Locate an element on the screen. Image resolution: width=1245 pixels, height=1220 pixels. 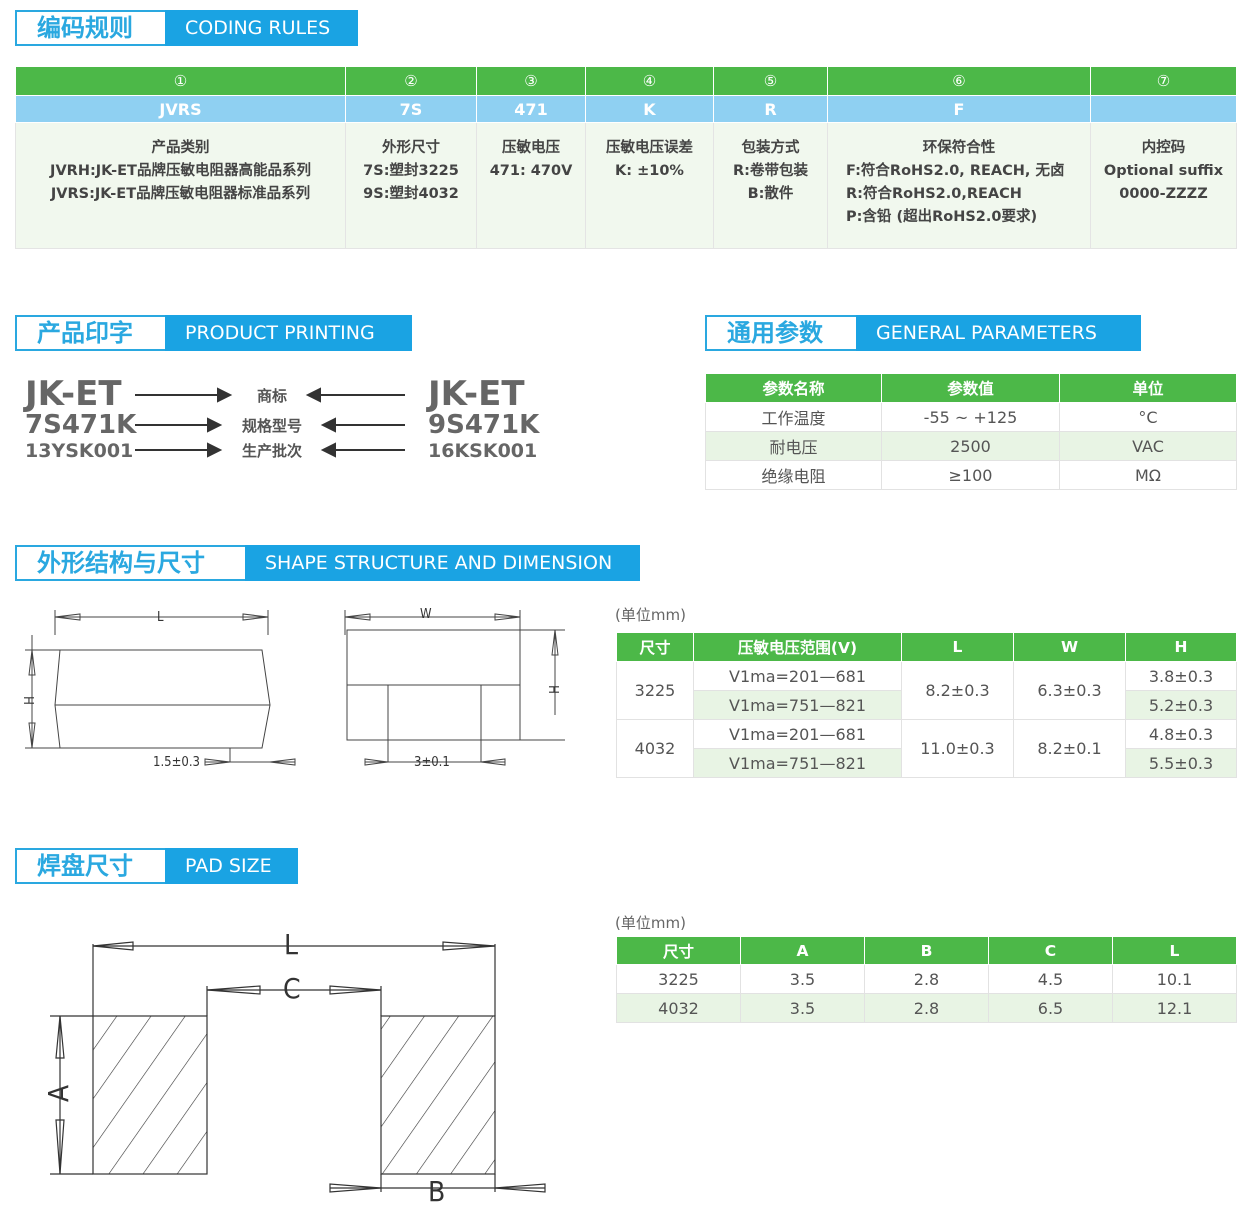
desc-line: 包装方式 is located at coordinates (770, 148).